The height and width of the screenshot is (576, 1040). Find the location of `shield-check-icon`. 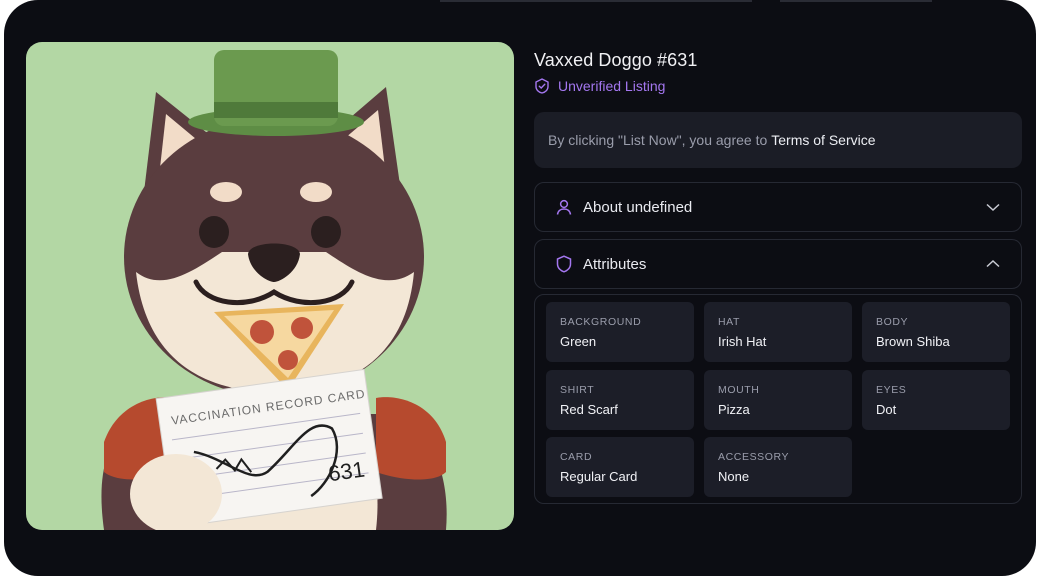

shield-check-icon is located at coordinates (542, 86).